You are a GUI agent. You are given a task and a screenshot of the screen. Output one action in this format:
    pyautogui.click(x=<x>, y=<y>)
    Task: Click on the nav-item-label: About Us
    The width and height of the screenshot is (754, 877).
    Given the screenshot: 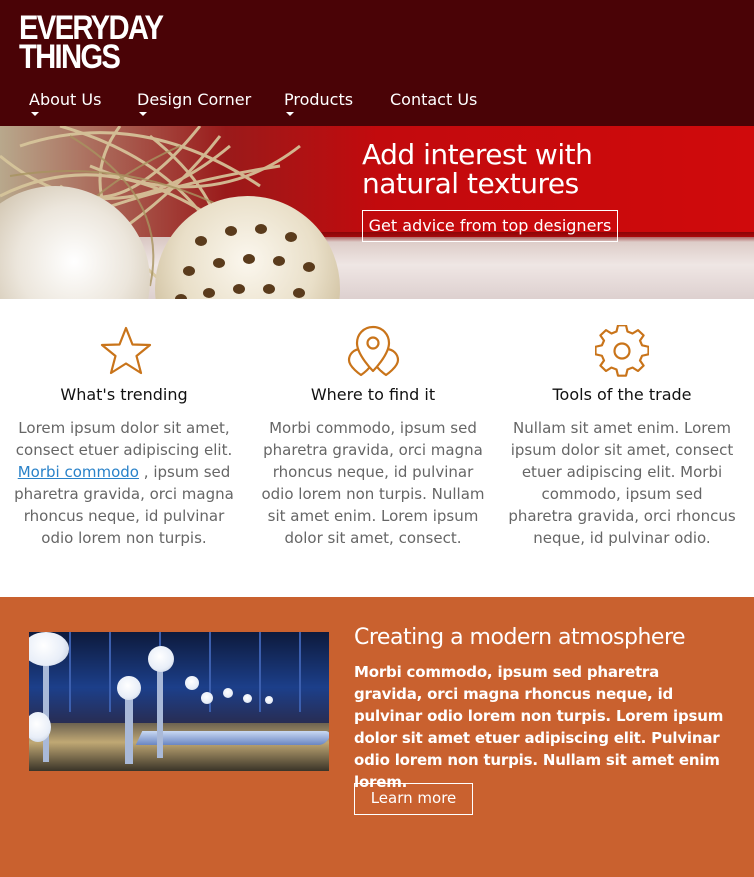 What is the action you would take?
    pyautogui.click(x=65, y=99)
    